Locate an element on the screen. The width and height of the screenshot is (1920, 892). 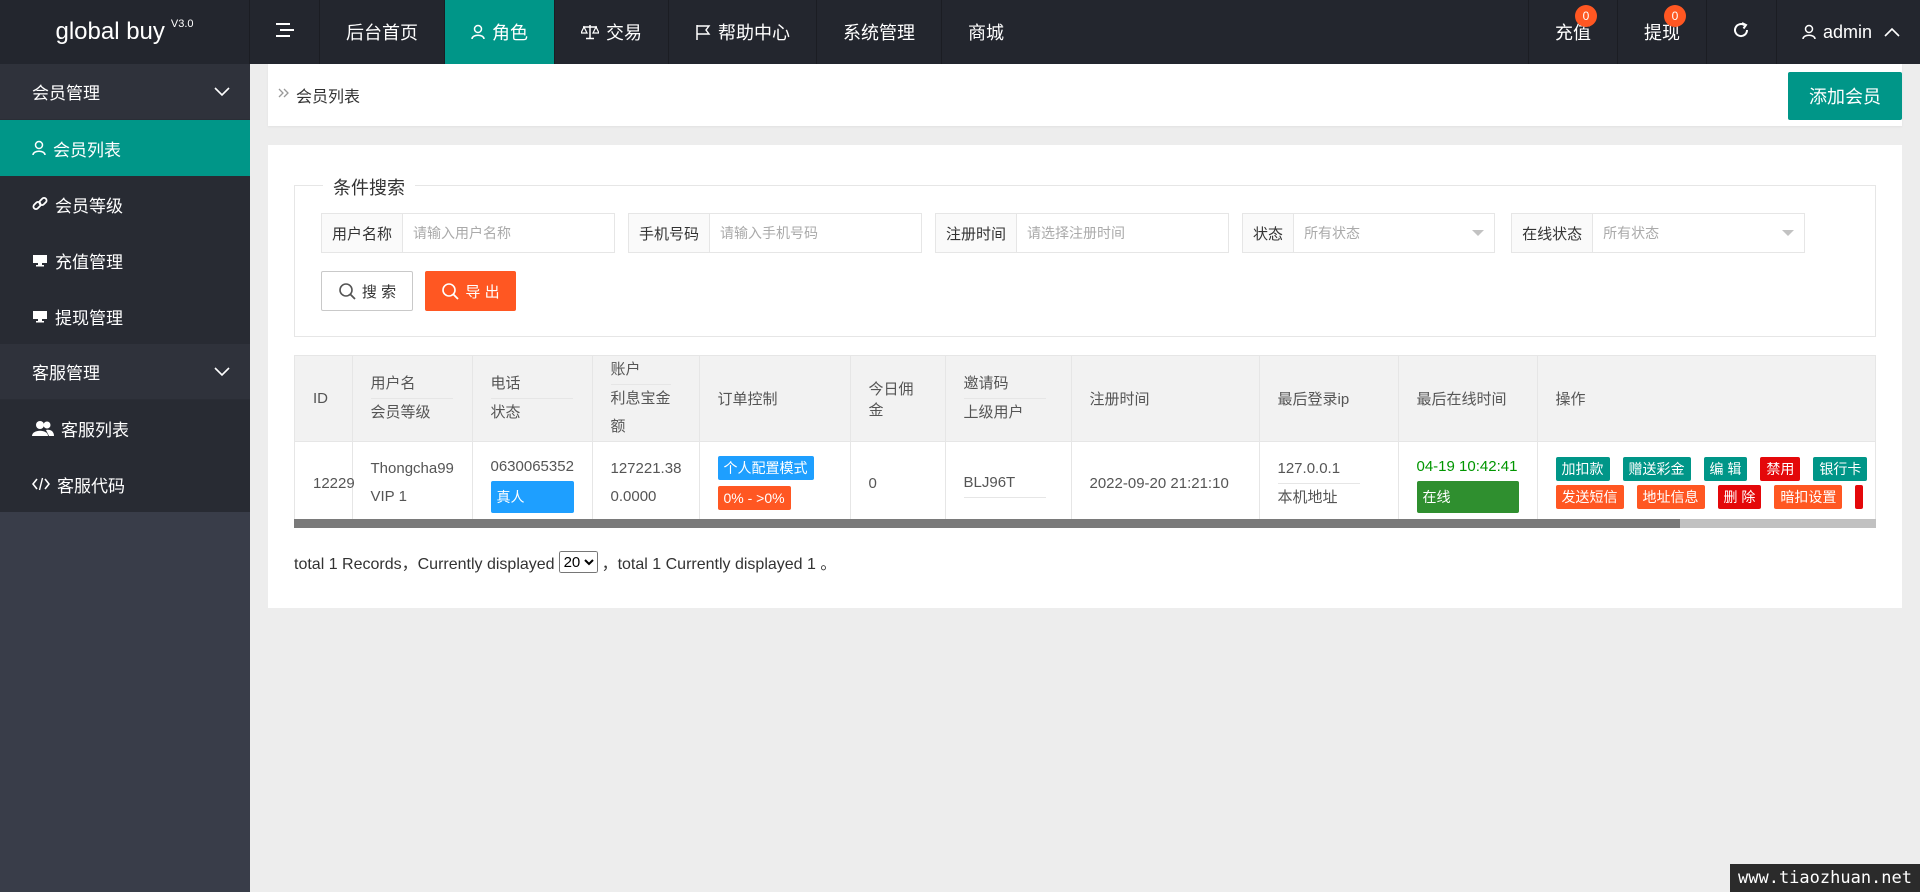
search-button: 搜 索 is located at coordinates (367, 291).